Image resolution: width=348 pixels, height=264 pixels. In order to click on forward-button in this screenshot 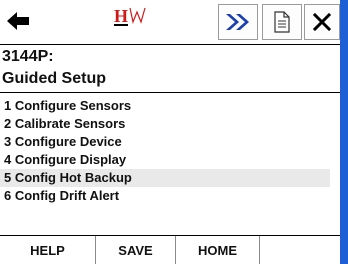, I will do `click(238, 22)`.